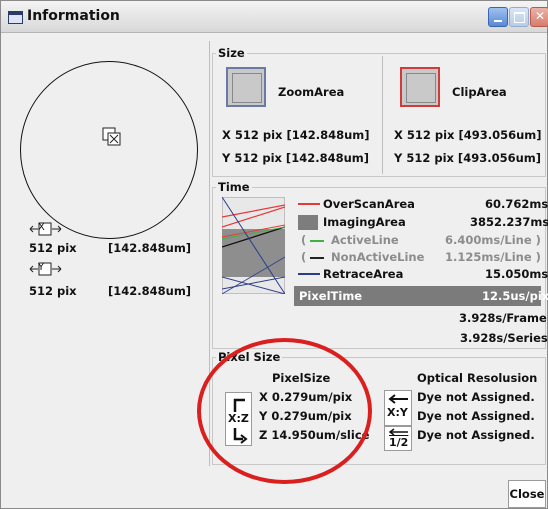  Describe the element at coordinates (398, 399) in the screenshot. I see `left-arrow-icon` at that location.